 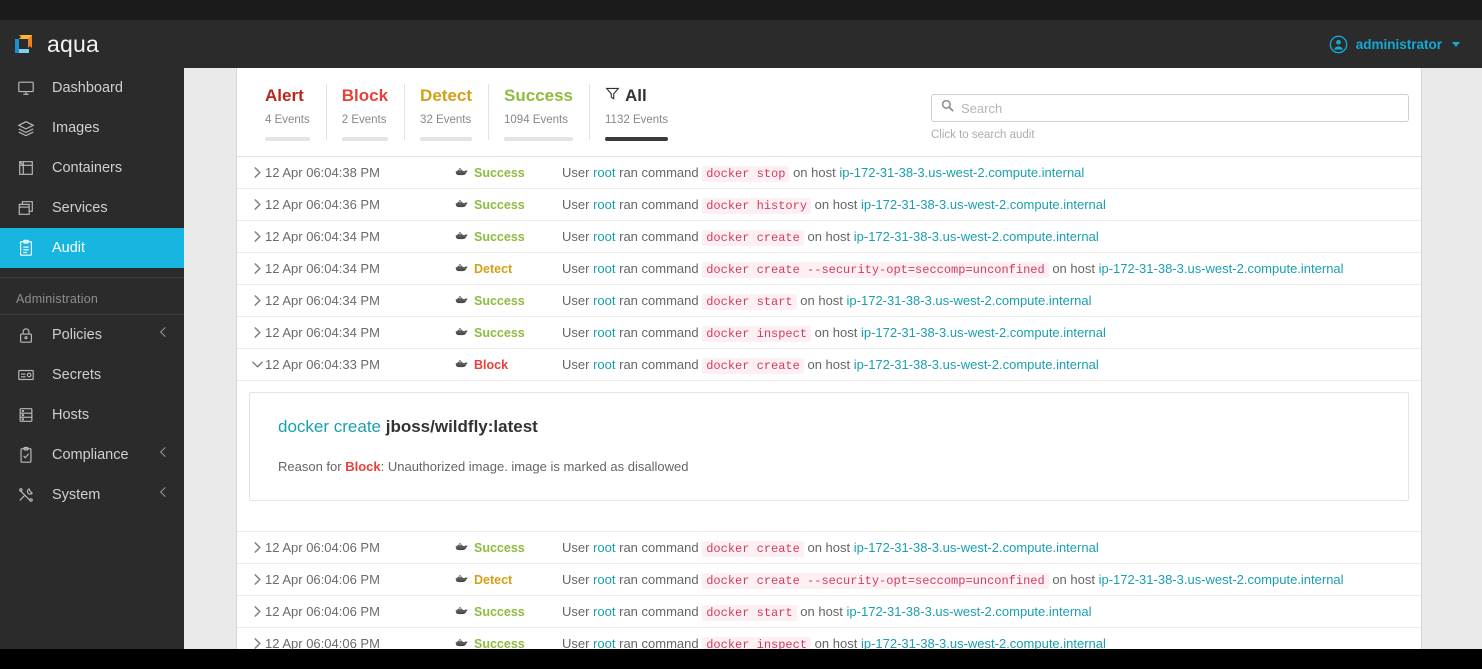 What do you see at coordinates (69, 248) in the screenshot?
I see `sidebar-item-label: Audit` at bounding box center [69, 248].